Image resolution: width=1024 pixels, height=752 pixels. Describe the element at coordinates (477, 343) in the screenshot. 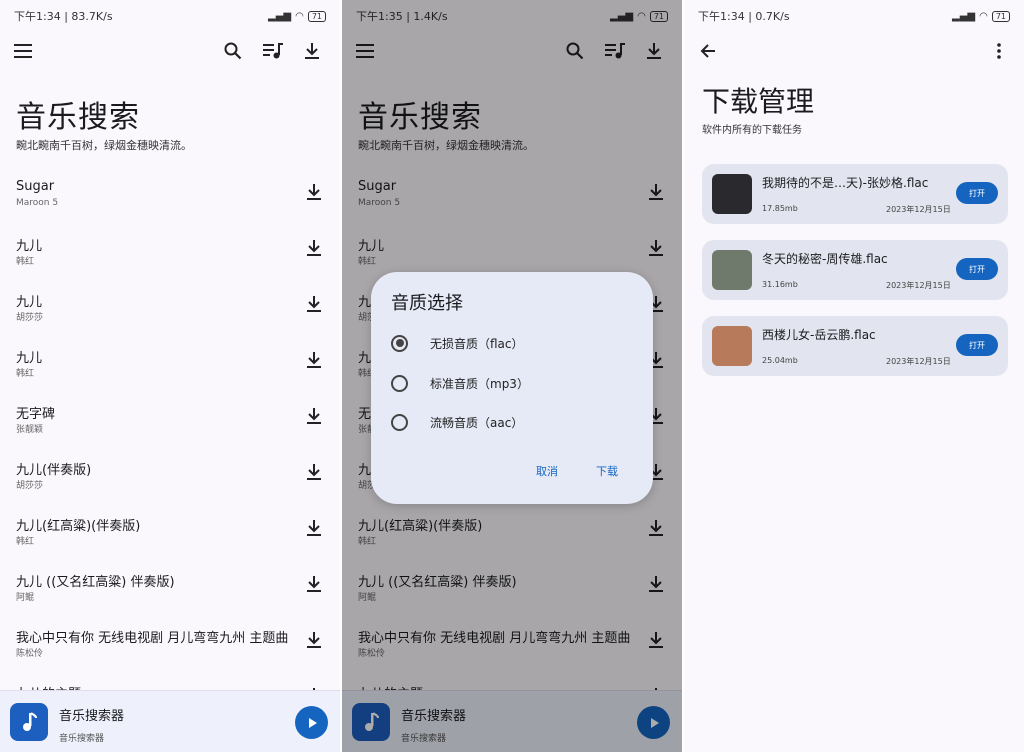

I see `option-label: 无损音质（flac）` at that location.